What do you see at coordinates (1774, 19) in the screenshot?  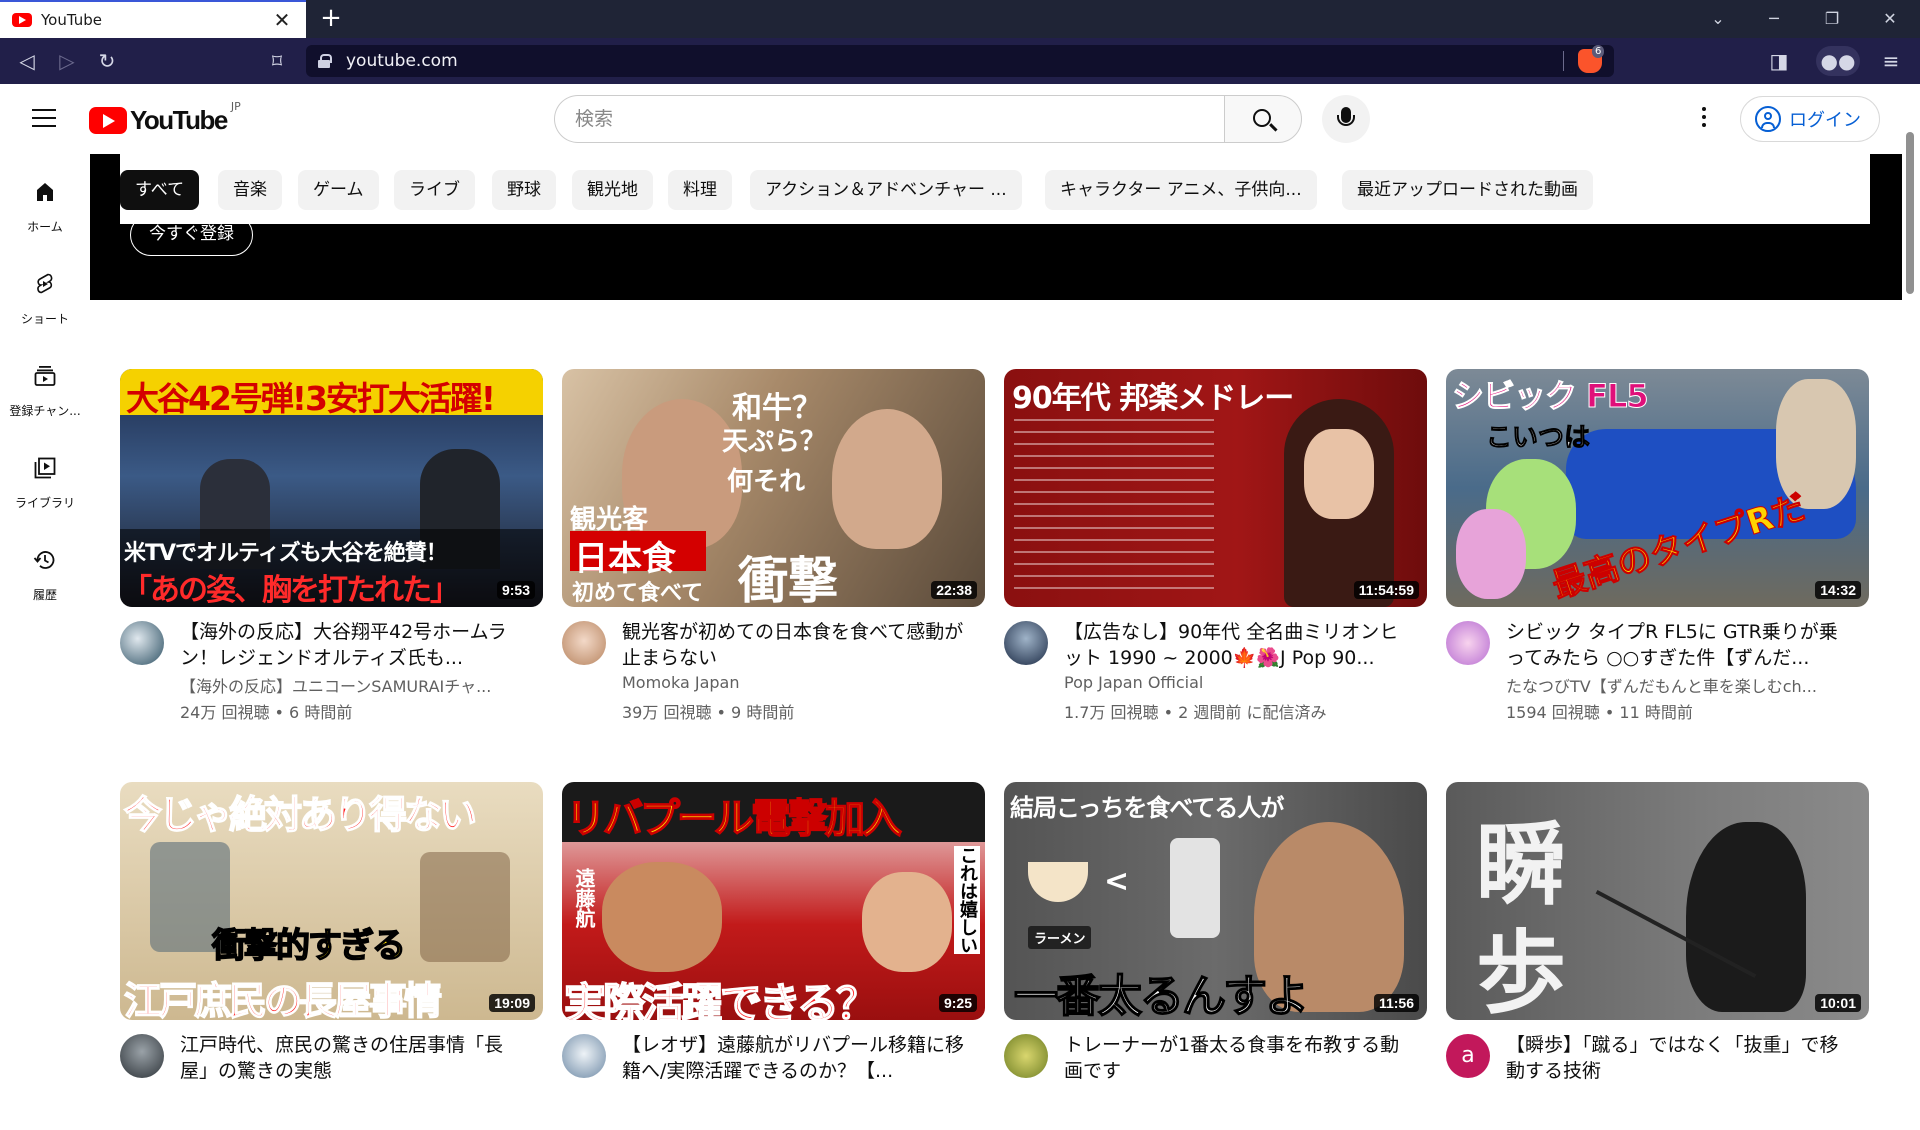 I see `minimize-window-icon: ─` at bounding box center [1774, 19].